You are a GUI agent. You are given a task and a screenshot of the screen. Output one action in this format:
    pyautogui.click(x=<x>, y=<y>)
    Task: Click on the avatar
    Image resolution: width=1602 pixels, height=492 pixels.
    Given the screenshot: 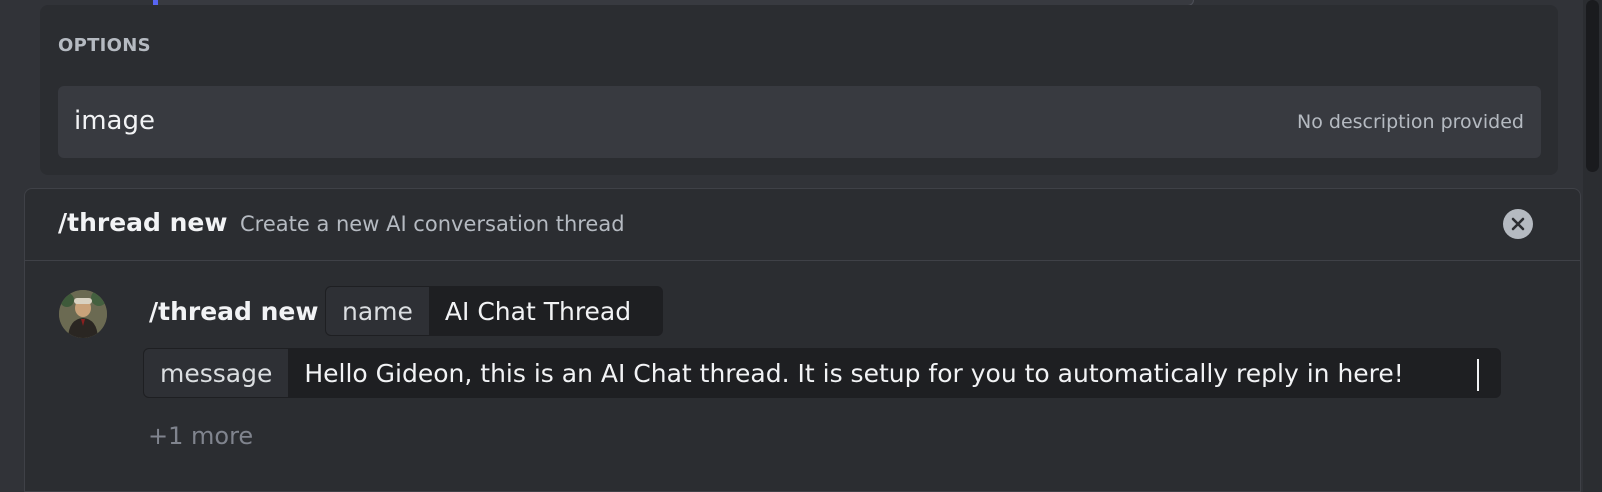 What is the action you would take?
    pyautogui.click(x=83, y=314)
    